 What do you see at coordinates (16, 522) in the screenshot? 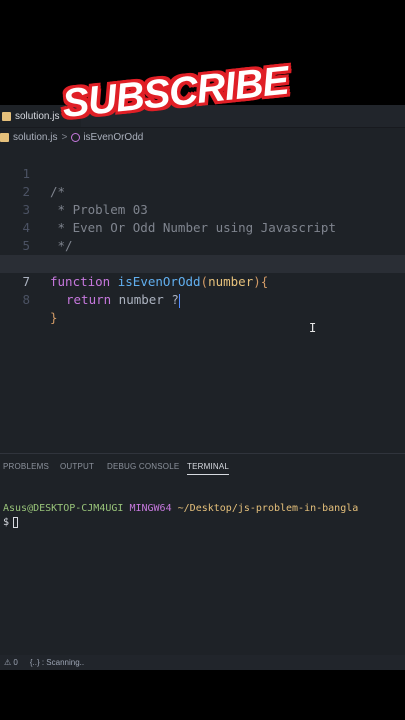
I see `terminal-cursor` at bounding box center [16, 522].